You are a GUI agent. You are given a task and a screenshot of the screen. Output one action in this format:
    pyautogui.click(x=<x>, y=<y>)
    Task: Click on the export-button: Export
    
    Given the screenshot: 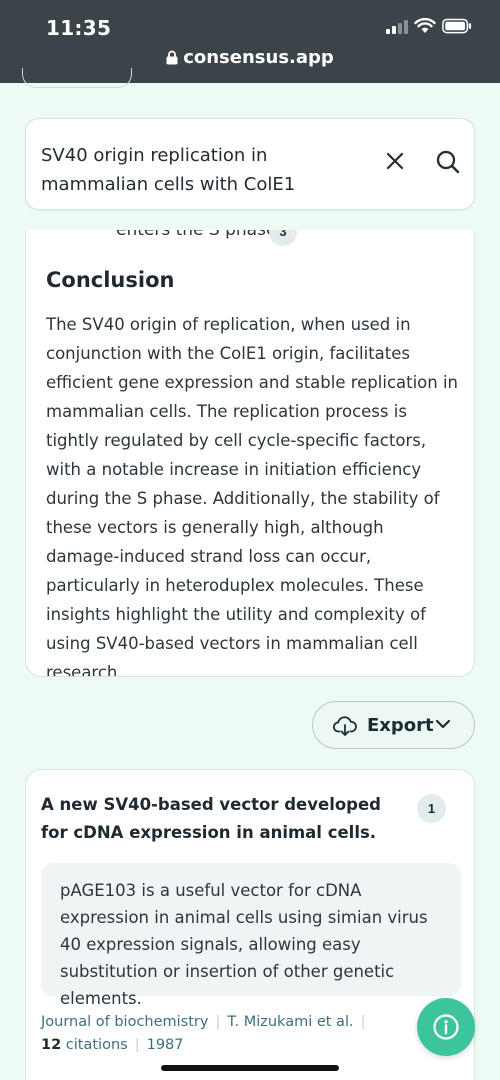 What is the action you would take?
    pyautogui.click(x=393, y=725)
    